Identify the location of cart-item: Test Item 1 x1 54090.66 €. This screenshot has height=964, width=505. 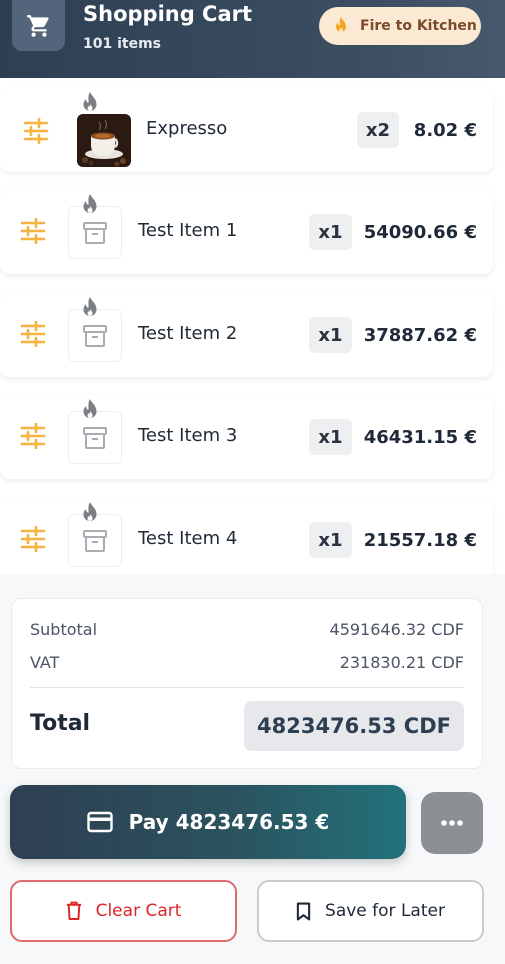
(246, 232).